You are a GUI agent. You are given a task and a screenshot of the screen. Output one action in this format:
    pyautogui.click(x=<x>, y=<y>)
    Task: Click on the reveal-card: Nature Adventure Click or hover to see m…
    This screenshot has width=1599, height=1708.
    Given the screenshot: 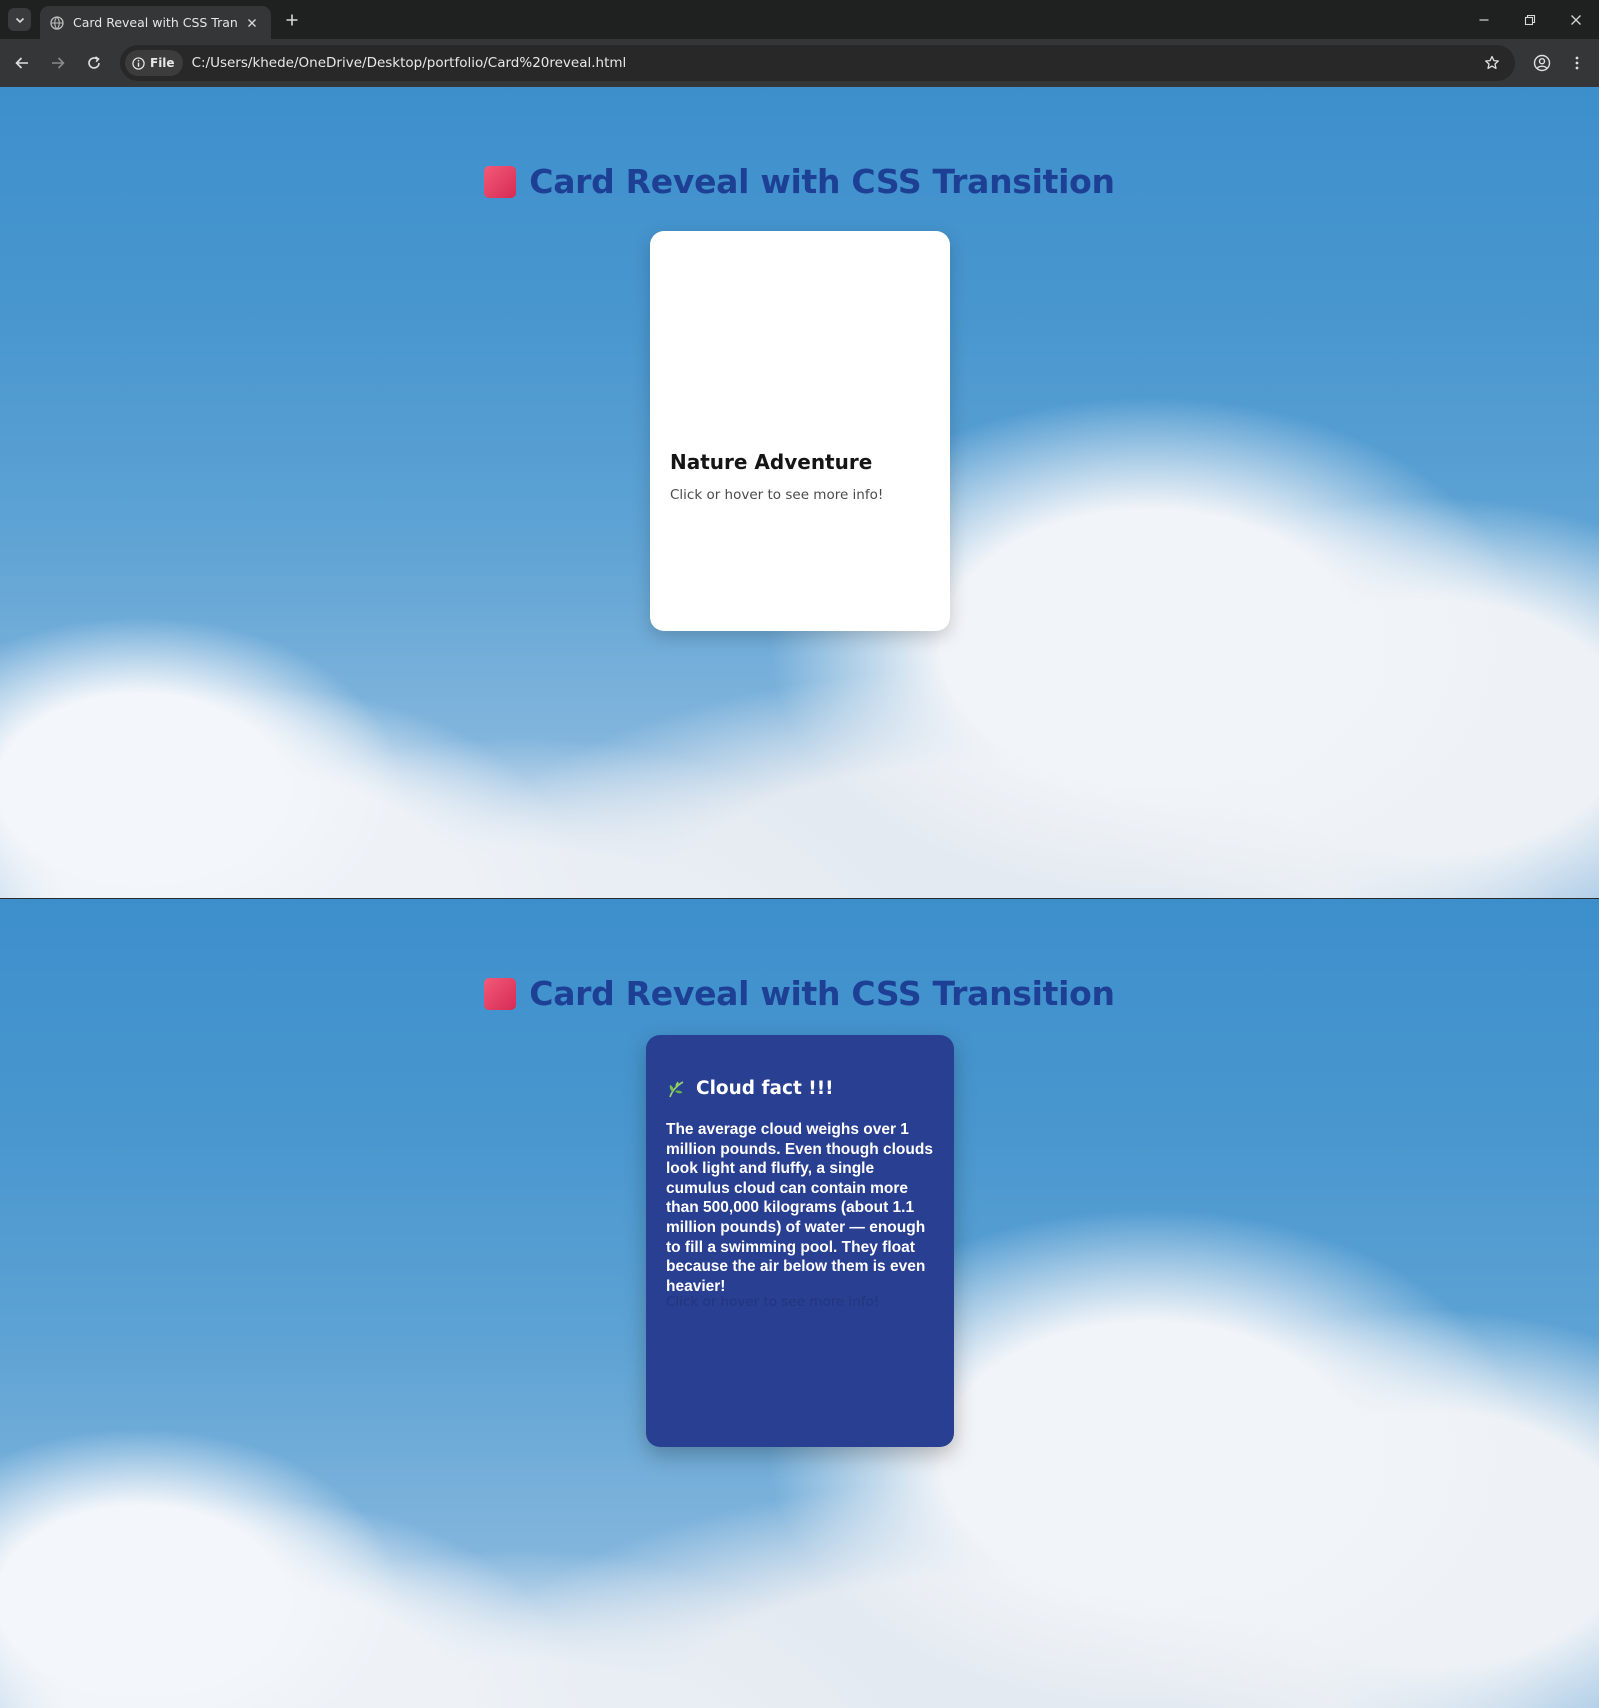 What is the action you would take?
    pyautogui.click(x=800, y=431)
    